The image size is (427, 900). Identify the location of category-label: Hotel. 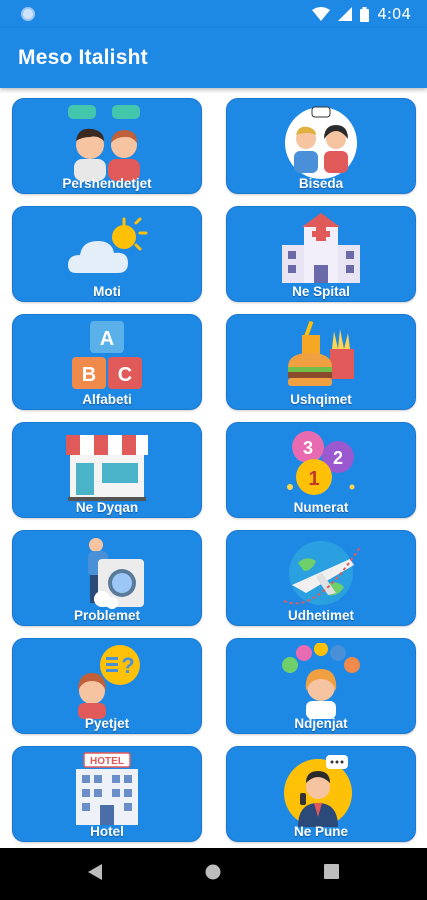
(107, 831).